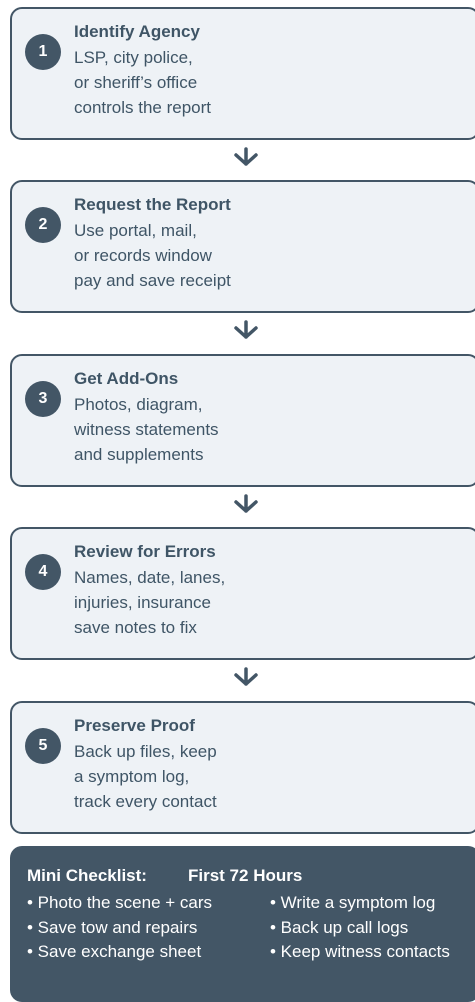 Image resolution: width=475 pixels, height=1002 pixels. Describe the element at coordinates (145, 801) in the screenshot. I see `step-text-line: track every contact` at that location.